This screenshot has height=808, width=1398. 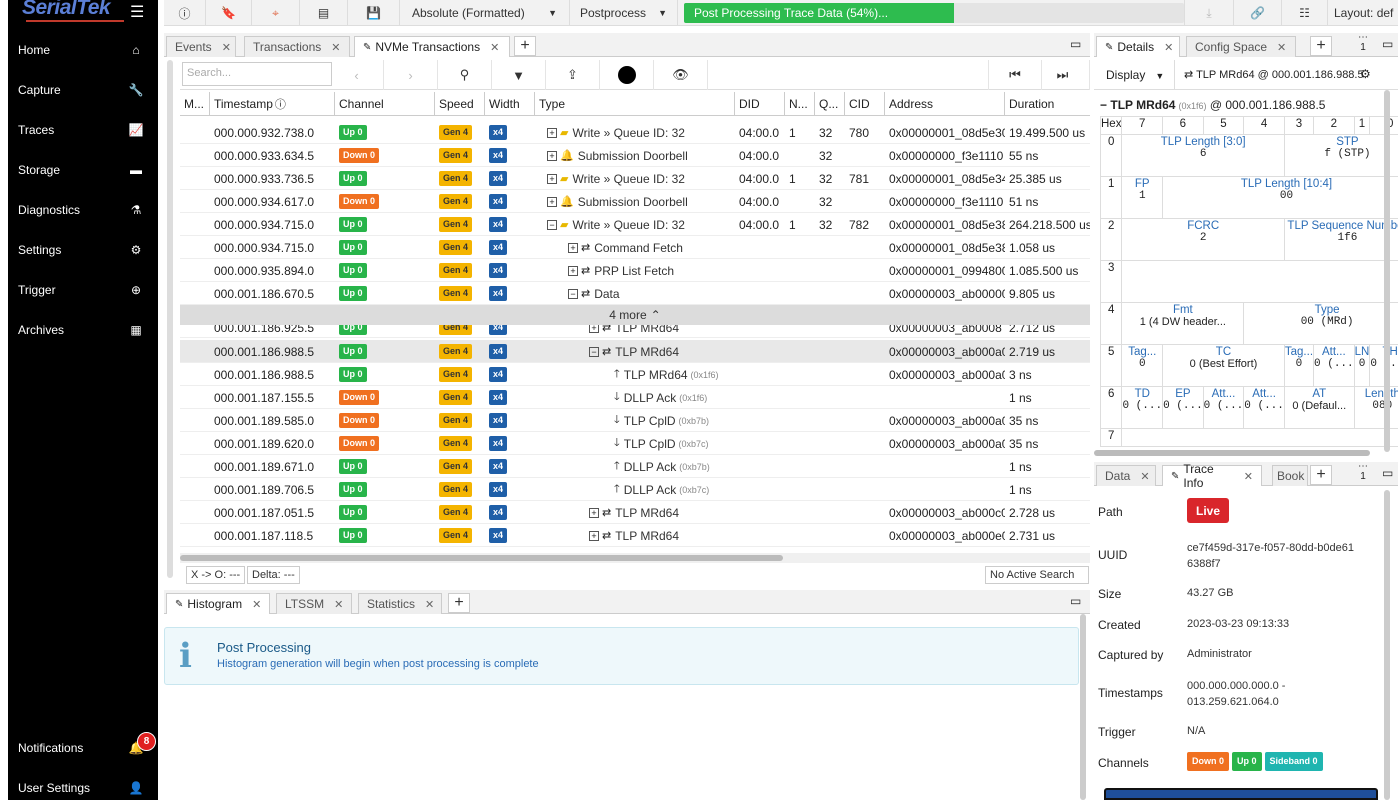 What do you see at coordinates (83, 90) in the screenshot?
I see `sidebar-item-capture: Capture🔧` at bounding box center [83, 90].